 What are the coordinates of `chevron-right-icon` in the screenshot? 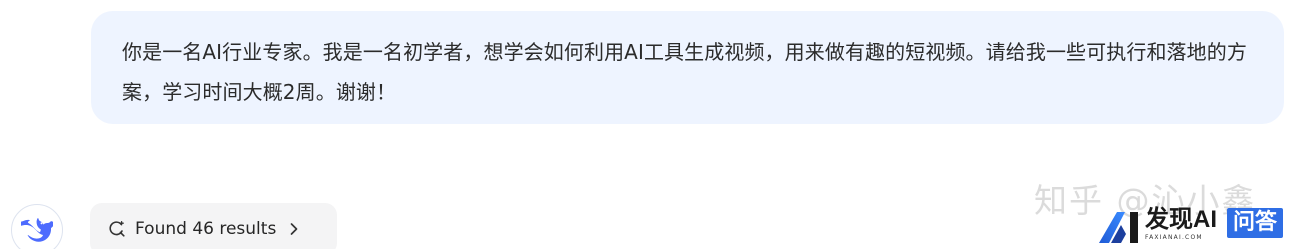 It's located at (294, 229).